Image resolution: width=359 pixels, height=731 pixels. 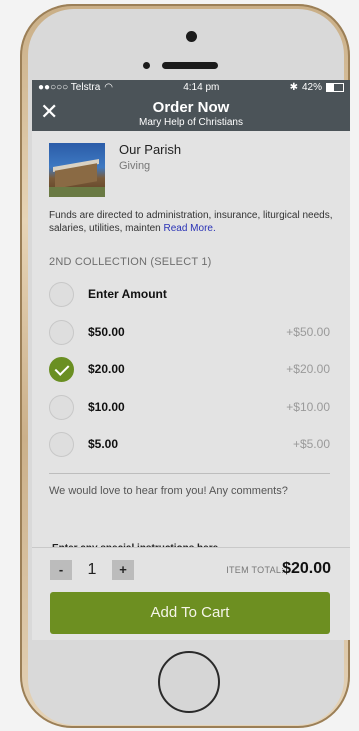 I want to click on carrier-label: ●●○○○ Telstra, so click(x=69, y=87).